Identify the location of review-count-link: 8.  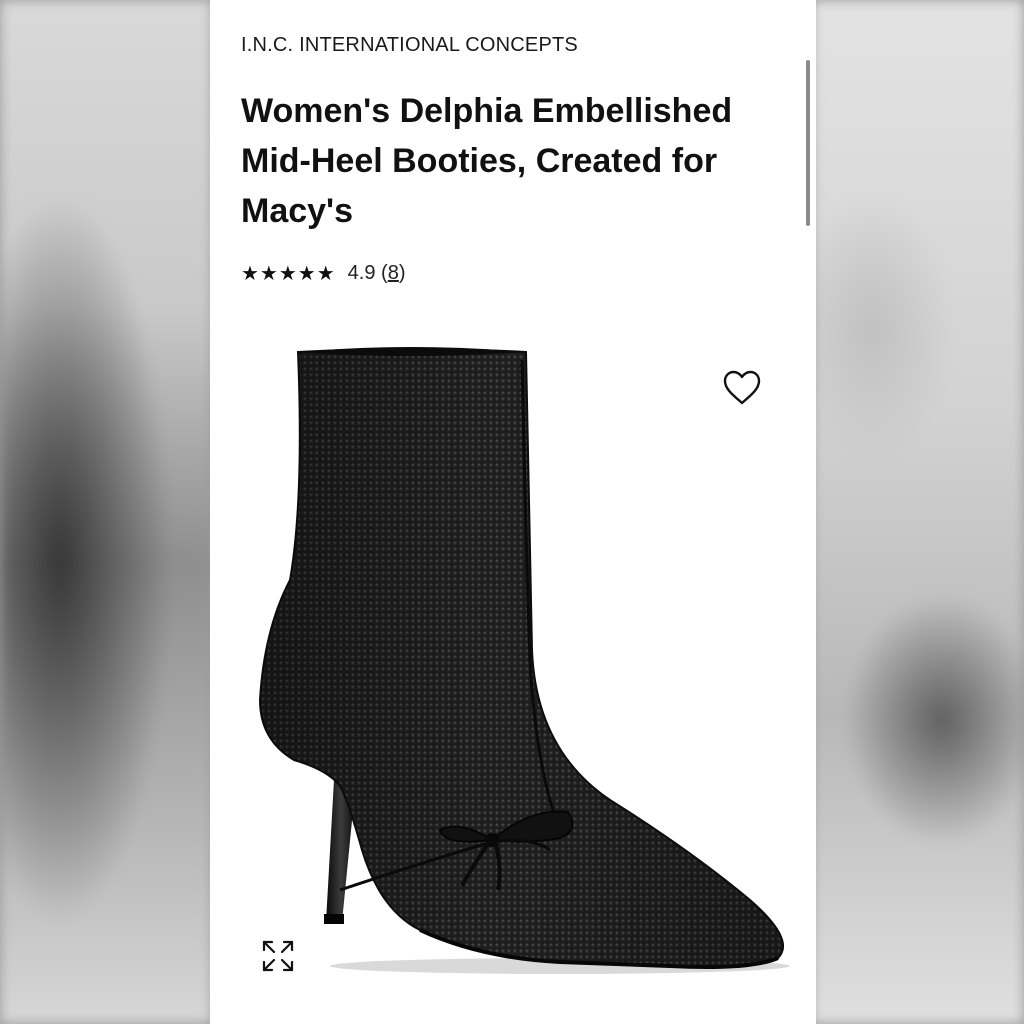
(393, 273).